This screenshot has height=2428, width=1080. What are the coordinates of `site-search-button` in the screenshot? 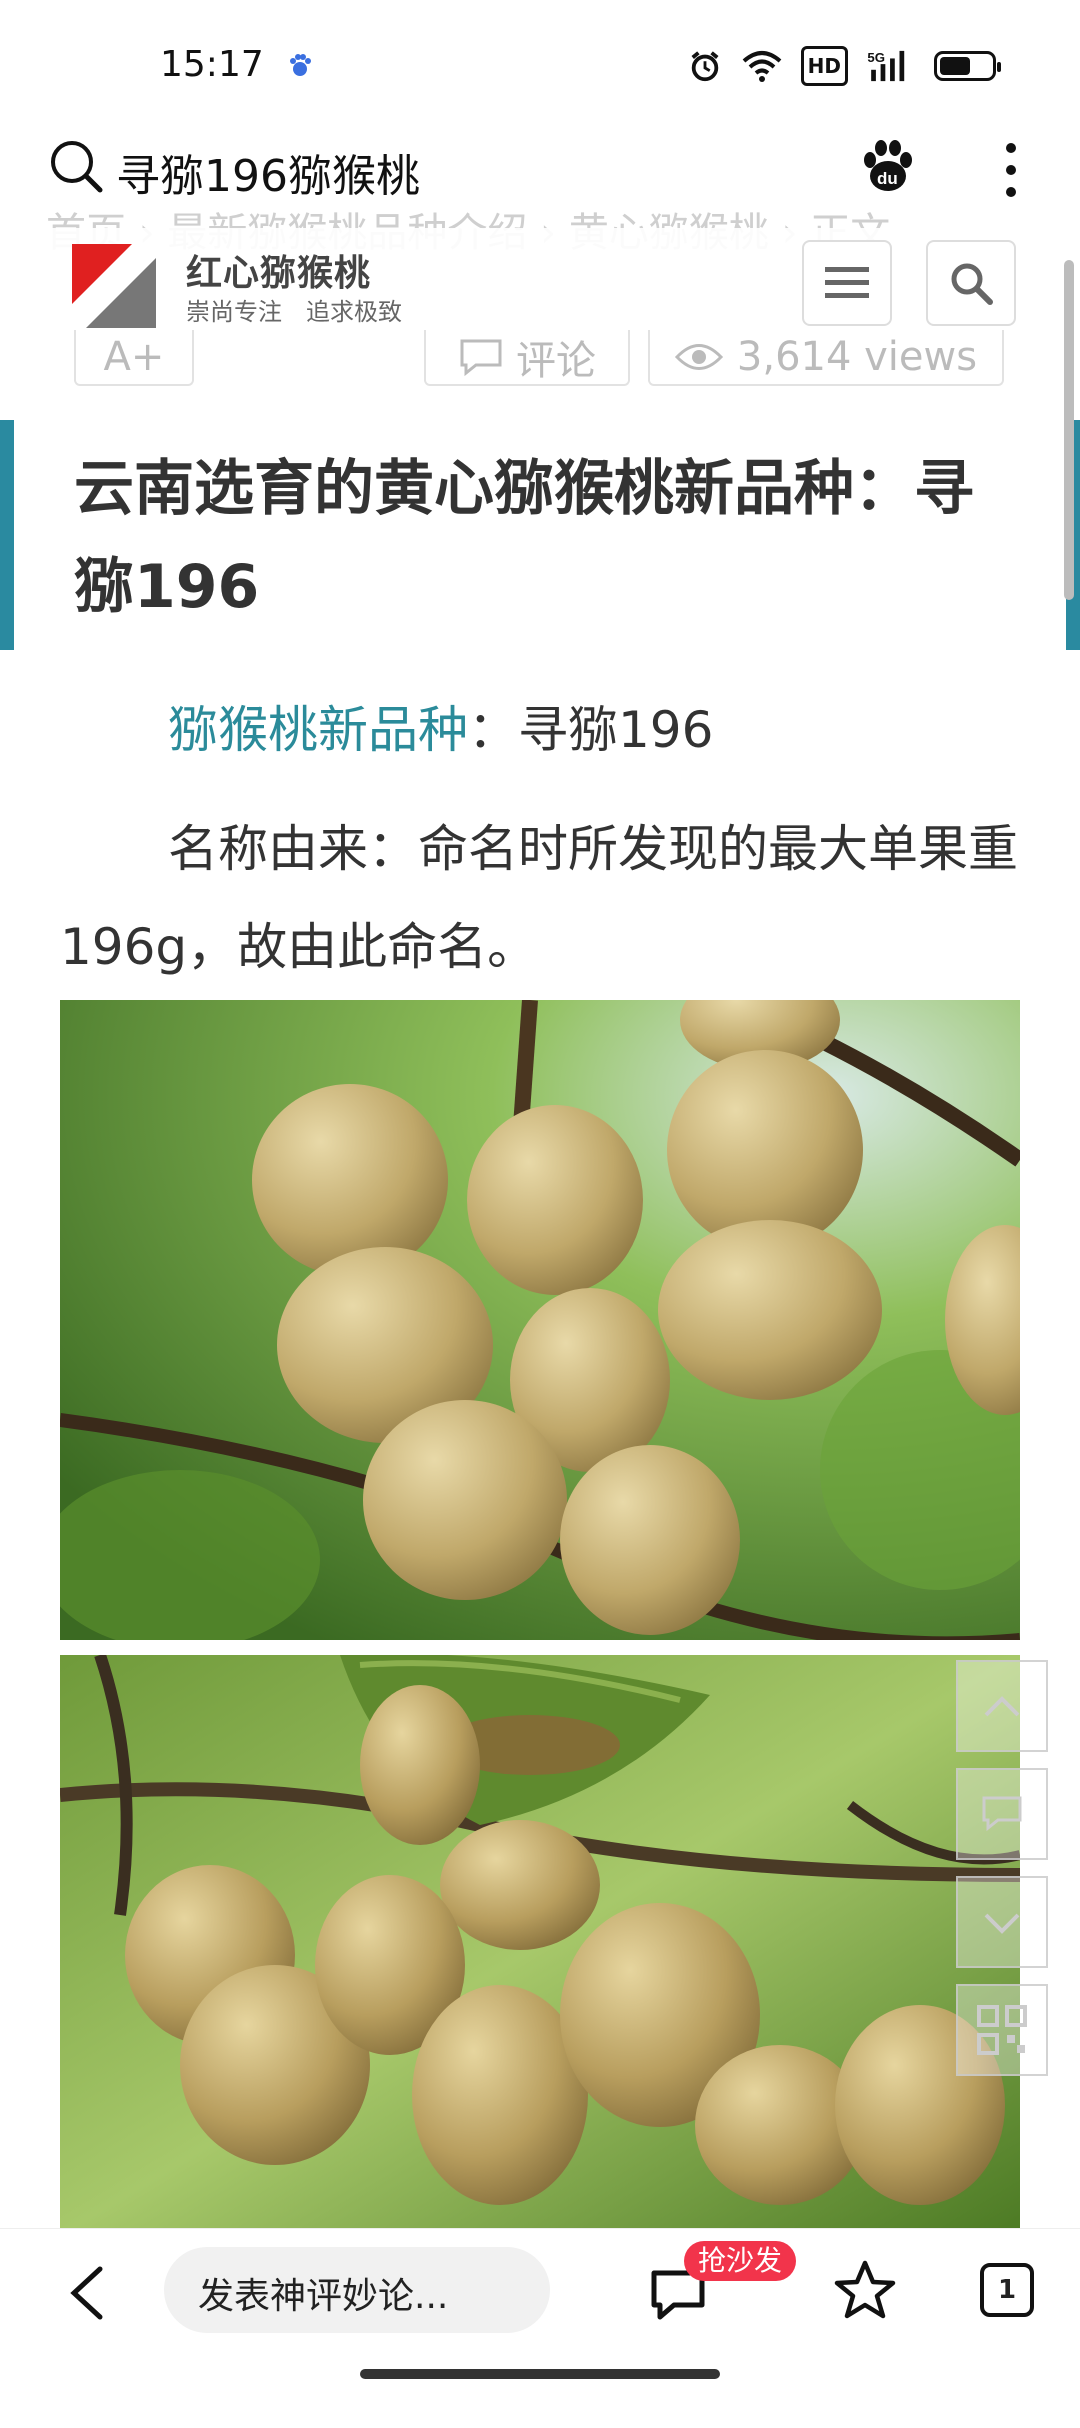 It's located at (971, 283).